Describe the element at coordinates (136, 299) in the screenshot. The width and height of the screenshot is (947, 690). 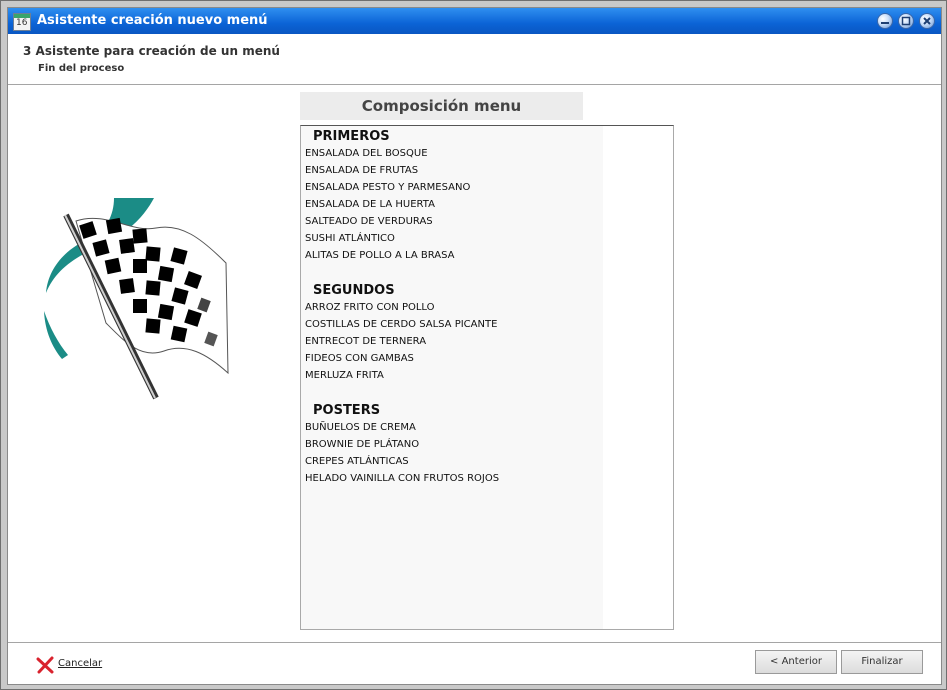
I see `checkered-flag-icon` at that location.